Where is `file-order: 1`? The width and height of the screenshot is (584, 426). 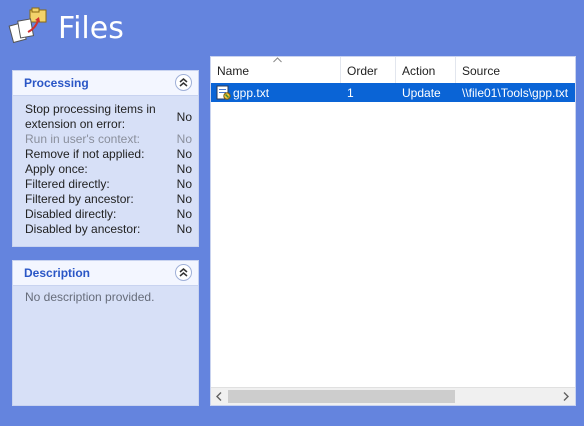 file-order: 1 is located at coordinates (350, 93).